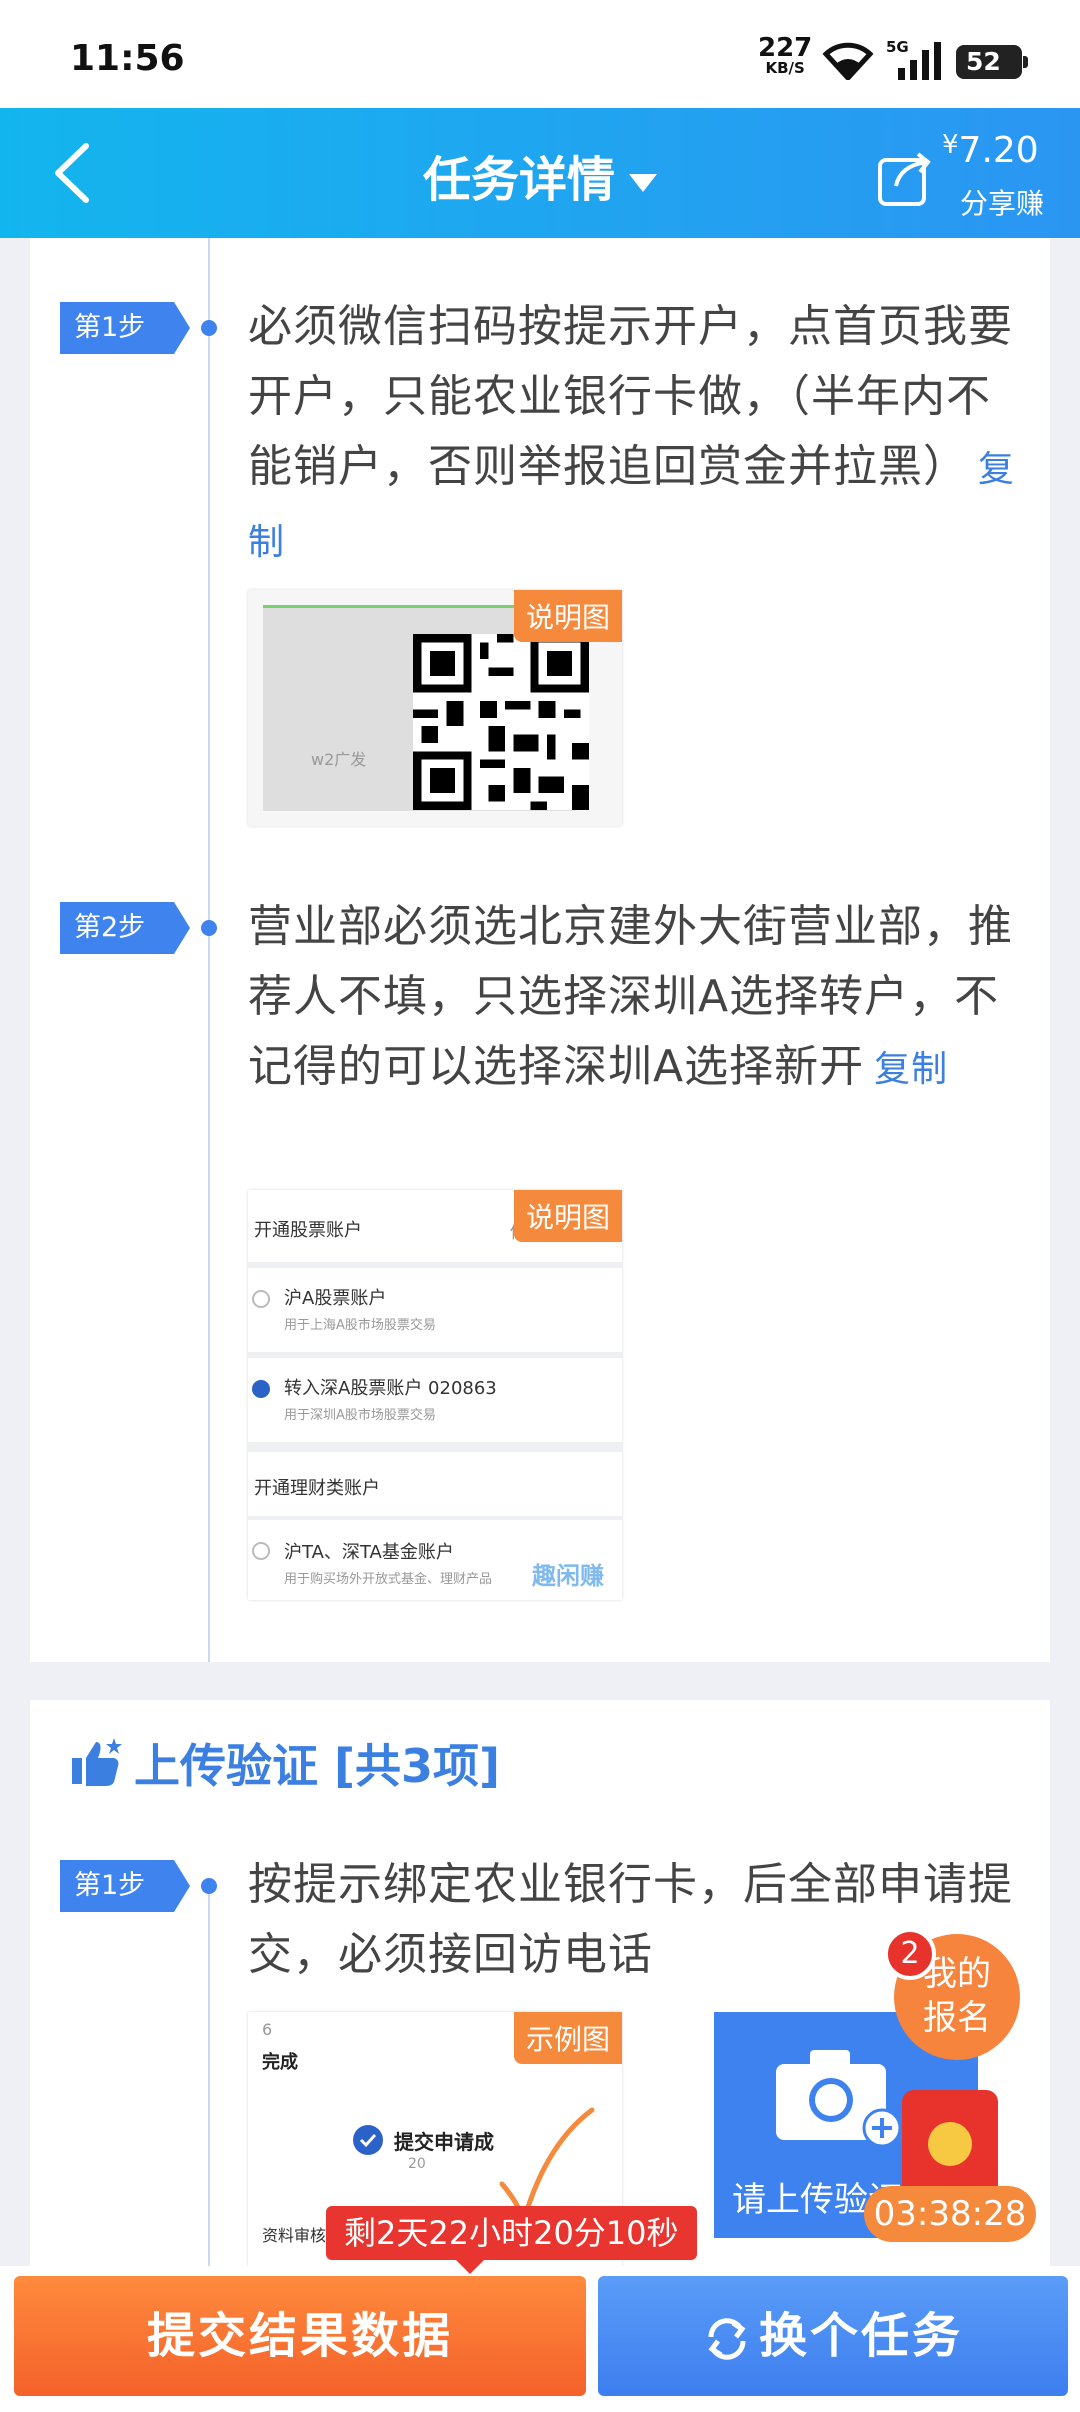 The image size is (1080, 2412). I want to click on image-tag: 示例图, so click(567, 2038).